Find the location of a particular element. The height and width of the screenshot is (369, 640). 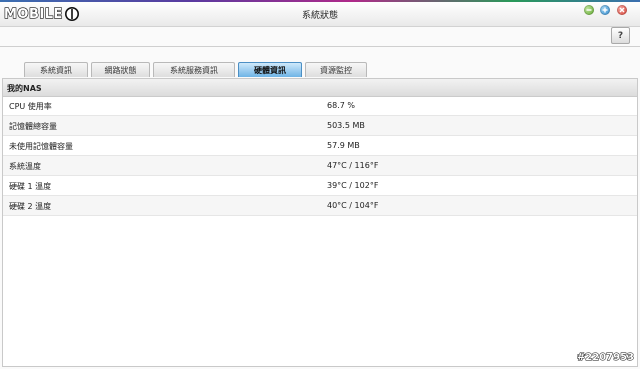

row-value: 68.7 % is located at coordinates (341, 105).